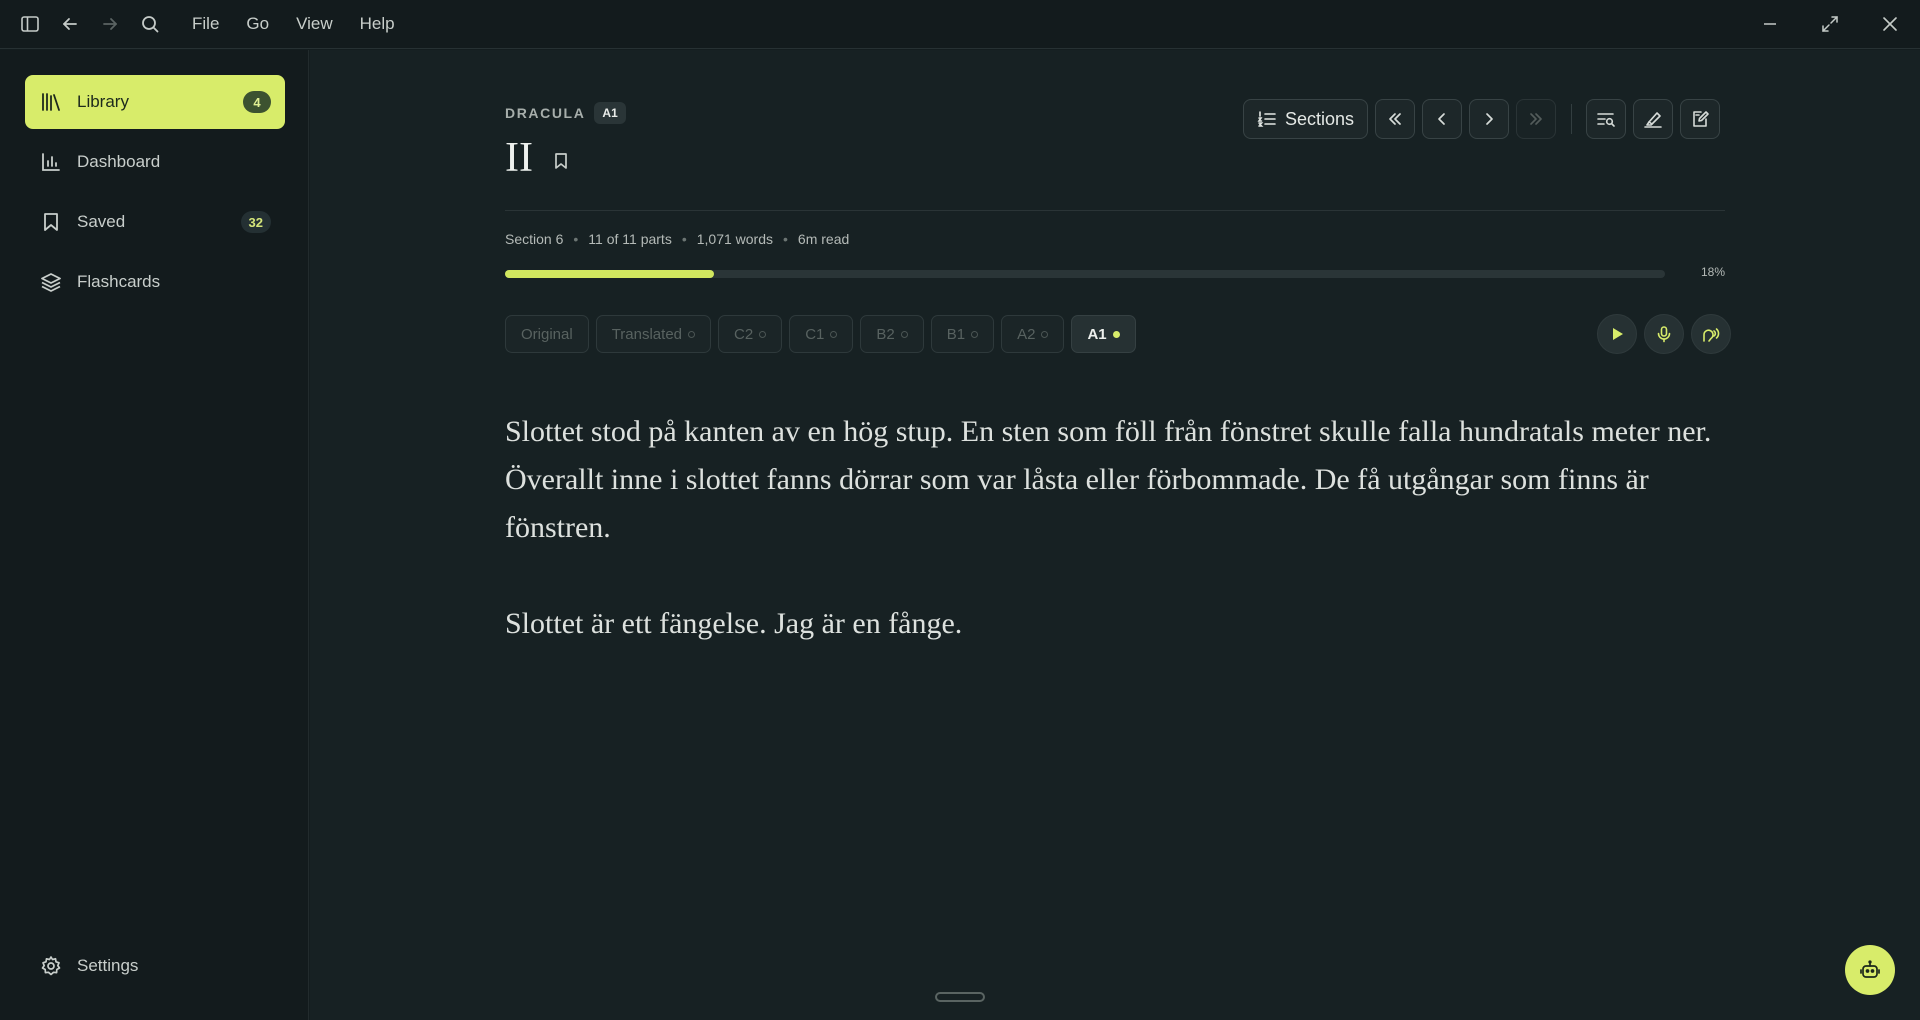 This screenshot has height=1020, width=1920. I want to click on text-search-button, so click(1606, 119).